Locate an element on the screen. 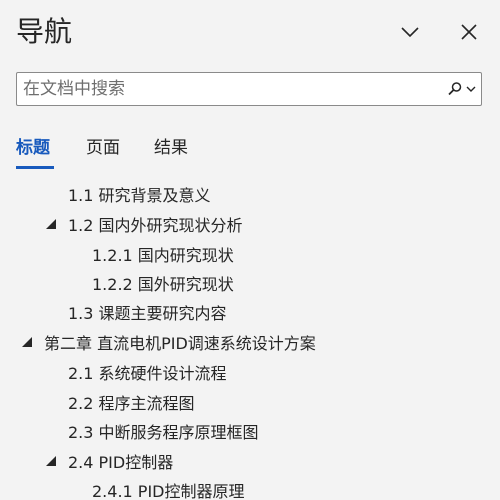 Image resolution: width=500 pixels, height=500 pixels. heading-label: 2.4 PID控制器 is located at coordinates (121, 462).